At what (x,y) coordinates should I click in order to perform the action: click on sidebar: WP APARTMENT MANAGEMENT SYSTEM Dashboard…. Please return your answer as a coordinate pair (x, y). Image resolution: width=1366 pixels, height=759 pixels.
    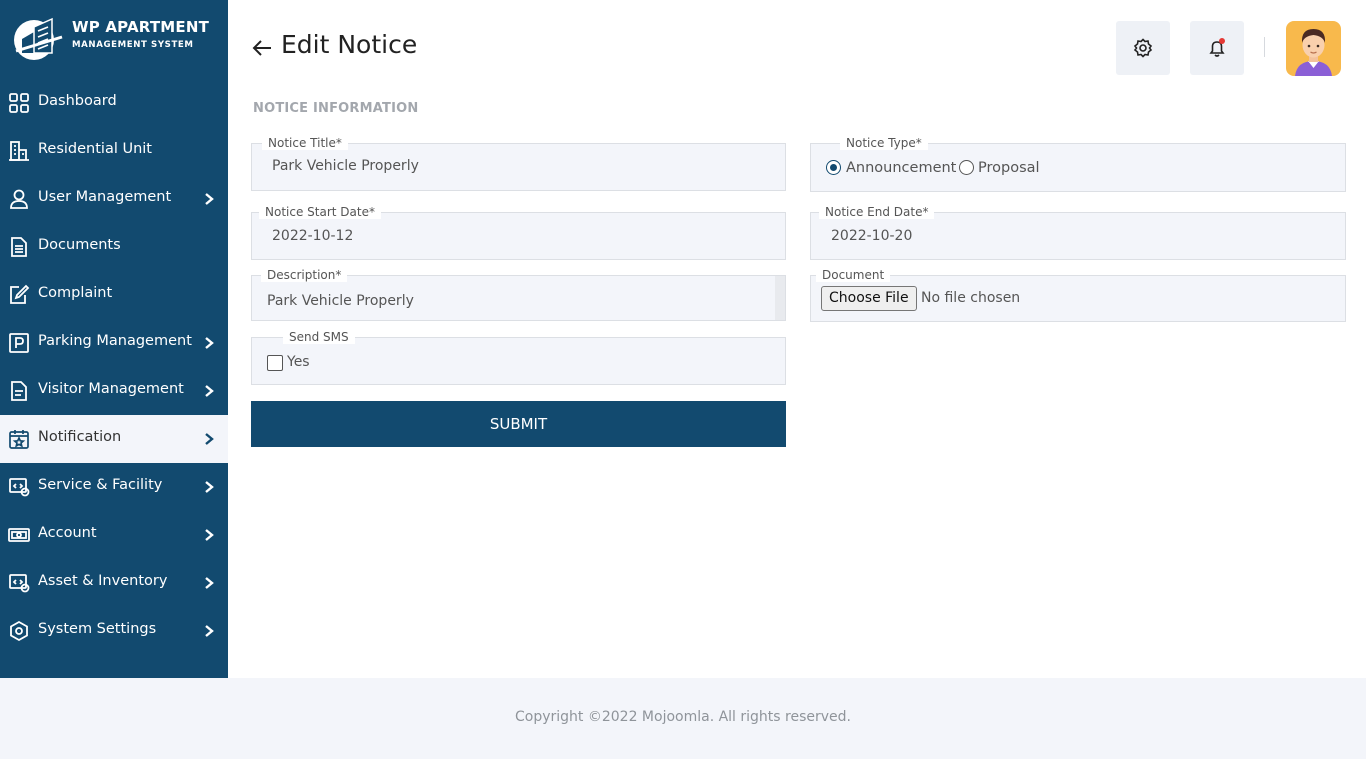
    Looking at the image, I should click on (114, 339).